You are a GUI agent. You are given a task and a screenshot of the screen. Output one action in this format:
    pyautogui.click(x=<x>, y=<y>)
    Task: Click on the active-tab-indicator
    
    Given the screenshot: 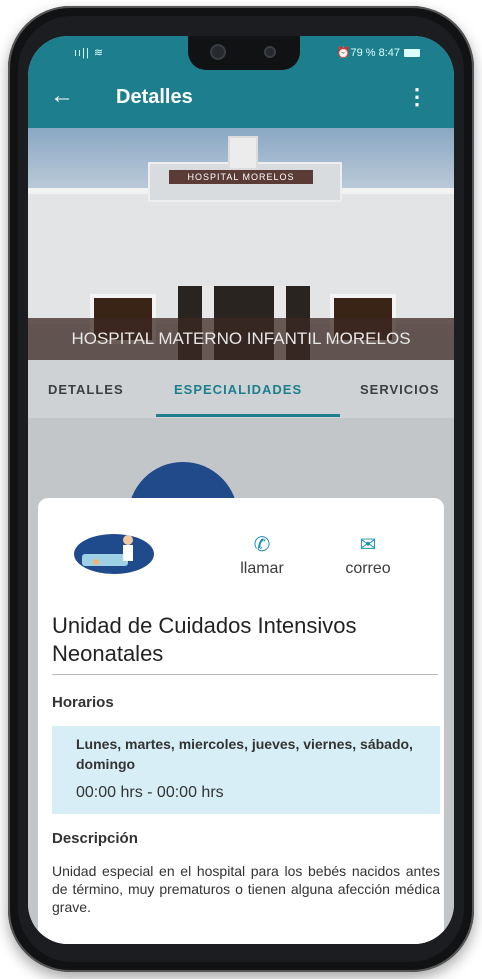 What is the action you would take?
    pyautogui.click(x=248, y=415)
    